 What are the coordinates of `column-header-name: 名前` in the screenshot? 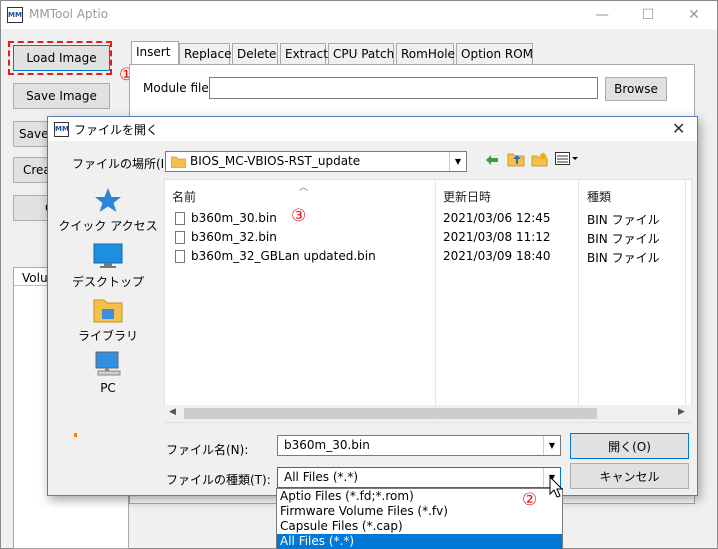 It's located at (184, 196).